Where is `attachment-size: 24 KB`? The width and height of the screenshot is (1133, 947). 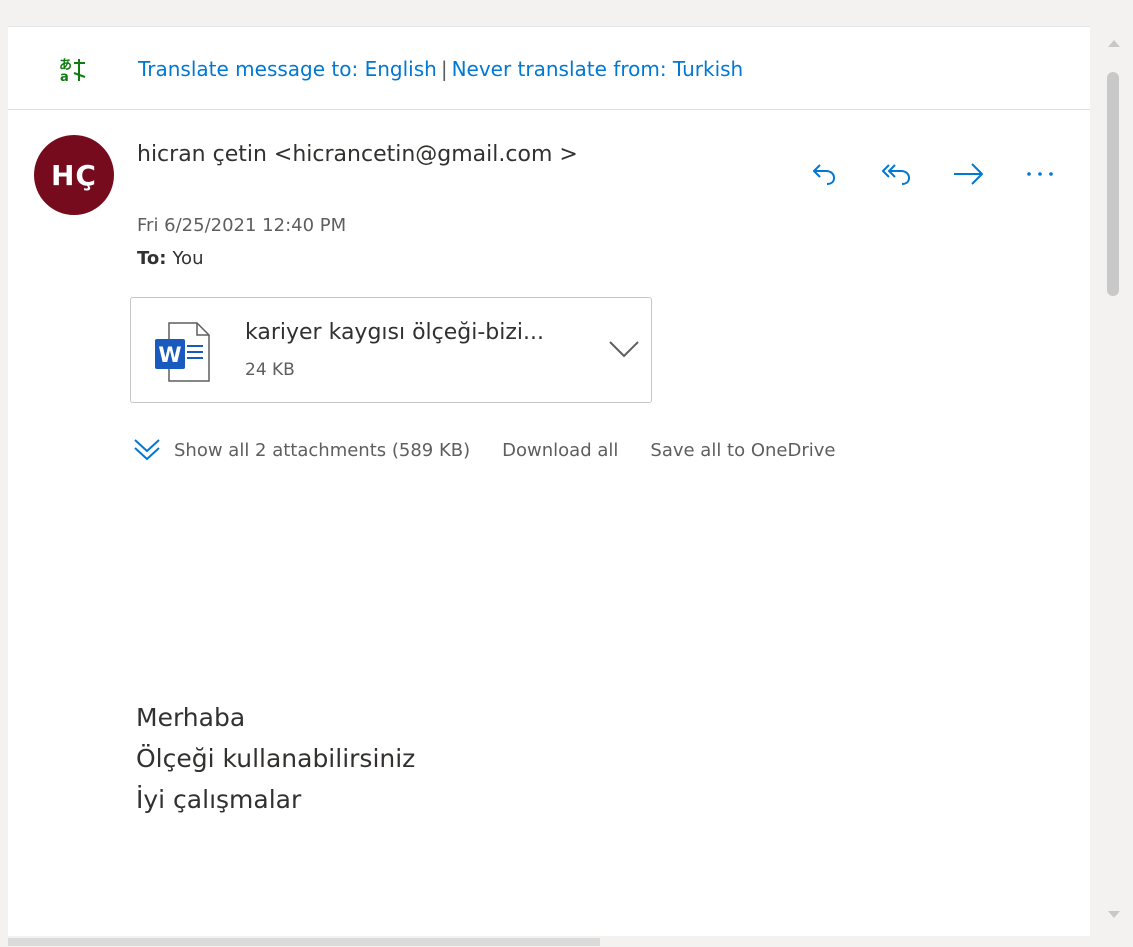 attachment-size: 24 KB is located at coordinates (270, 370).